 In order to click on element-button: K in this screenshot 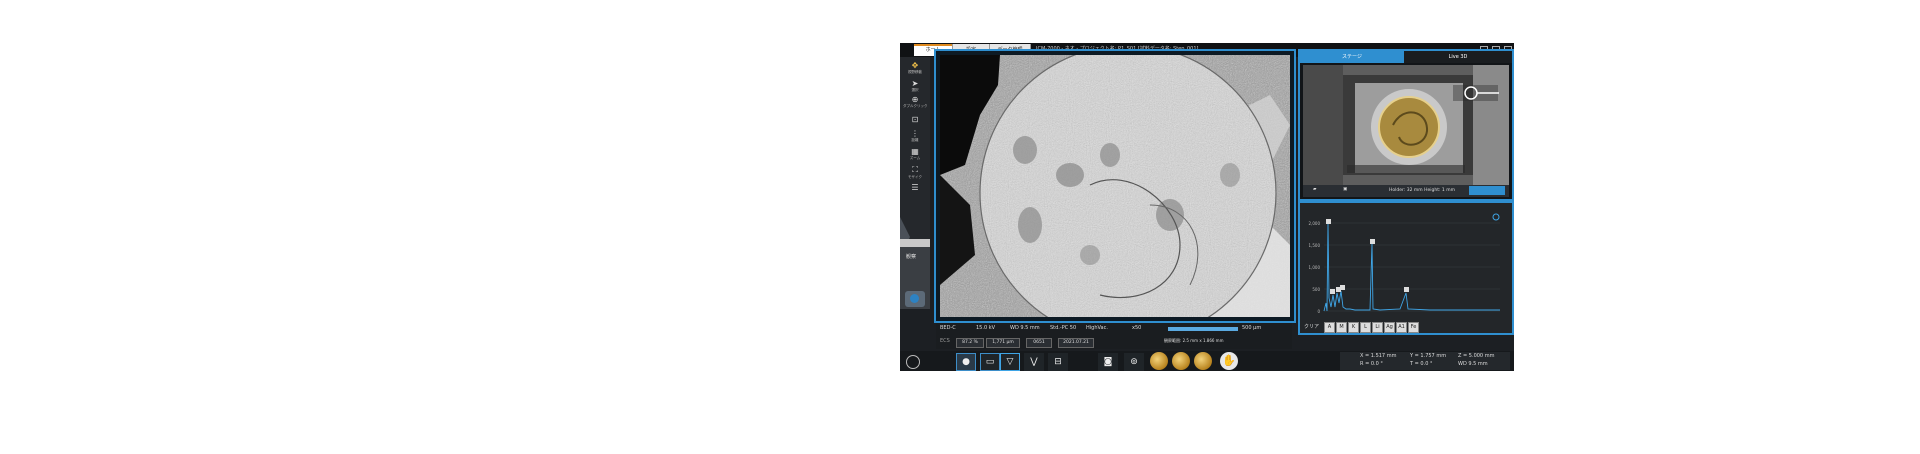, I will do `click(1353, 327)`.